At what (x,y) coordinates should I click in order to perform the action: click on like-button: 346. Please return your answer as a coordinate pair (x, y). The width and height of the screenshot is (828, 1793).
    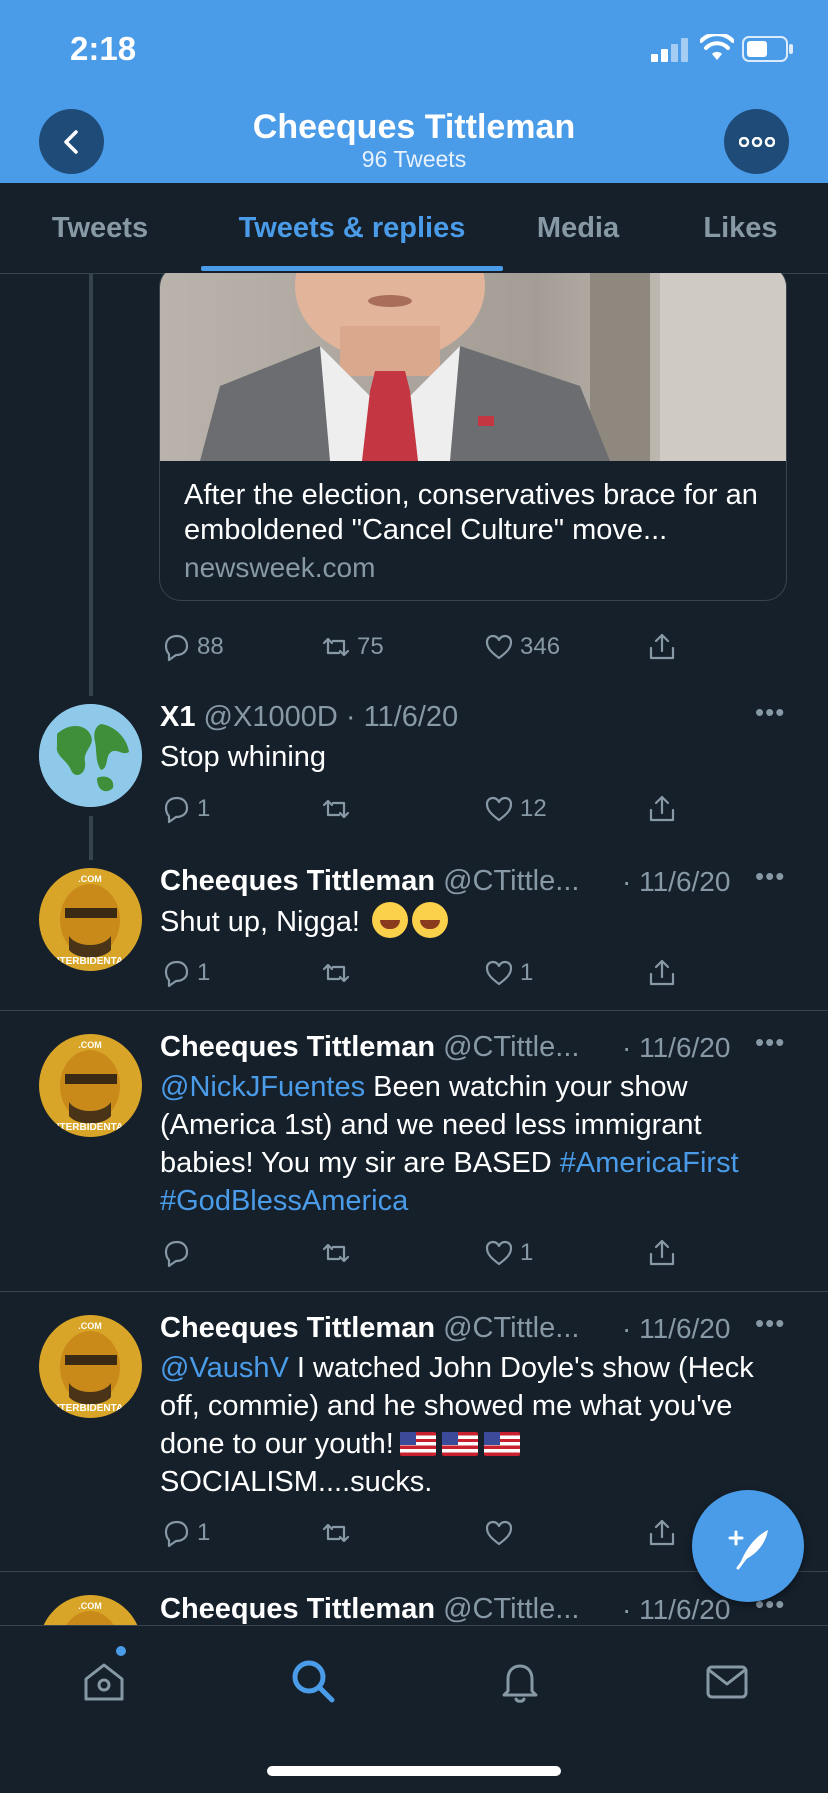
    Looking at the image, I should click on (521, 647).